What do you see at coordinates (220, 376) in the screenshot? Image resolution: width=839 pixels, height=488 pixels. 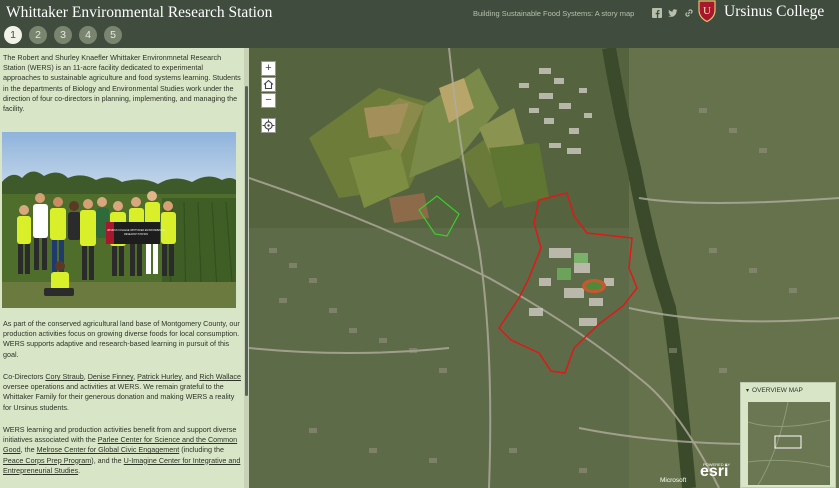 I see `link-rich-wallace: Rich Wallace` at bounding box center [220, 376].